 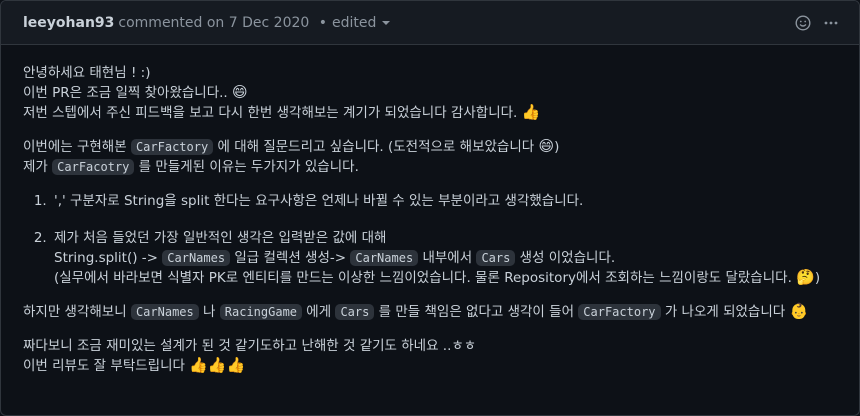 I want to click on text: 제가, so click(x=38, y=167).